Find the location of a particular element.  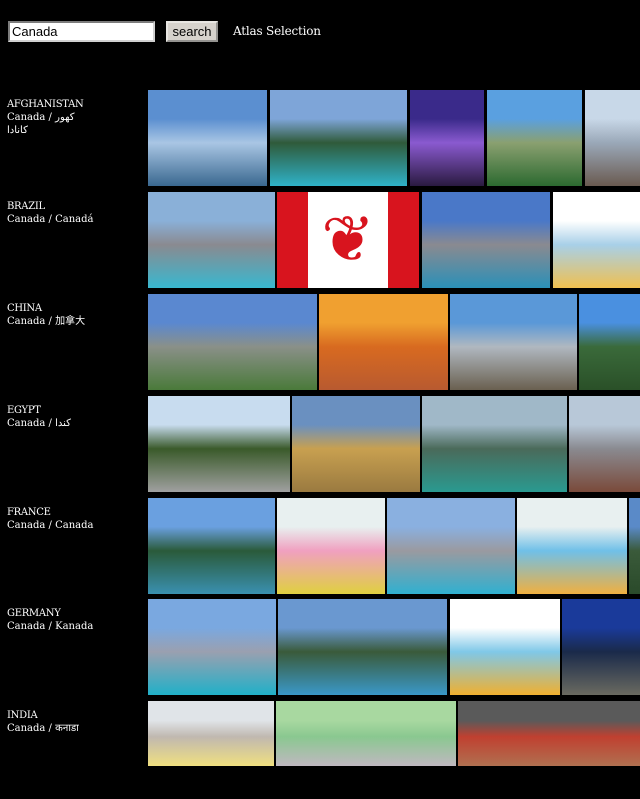

country-label: CHINA Canada / 加拿大 is located at coordinates (76, 315).